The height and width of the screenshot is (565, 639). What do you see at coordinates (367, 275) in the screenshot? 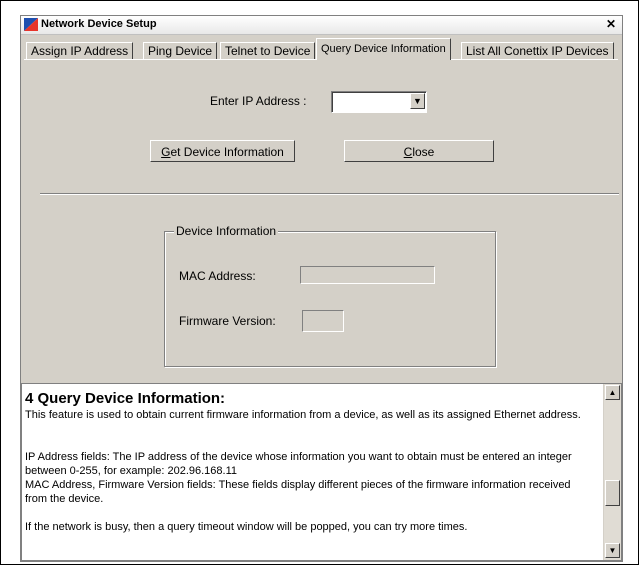
I see `mac-address-field` at bounding box center [367, 275].